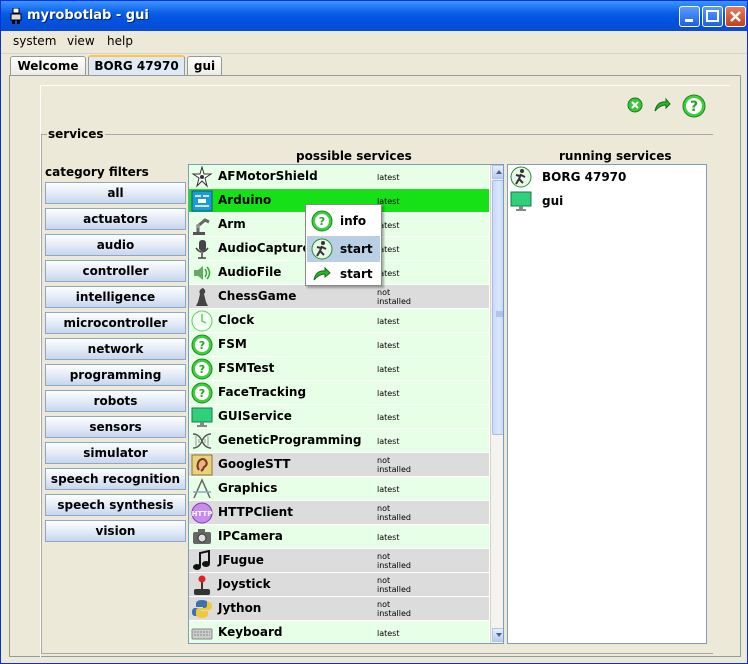 The width and height of the screenshot is (748, 664). What do you see at coordinates (735, 16) in the screenshot?
I see `close-button` at bounding box center [735, 16].